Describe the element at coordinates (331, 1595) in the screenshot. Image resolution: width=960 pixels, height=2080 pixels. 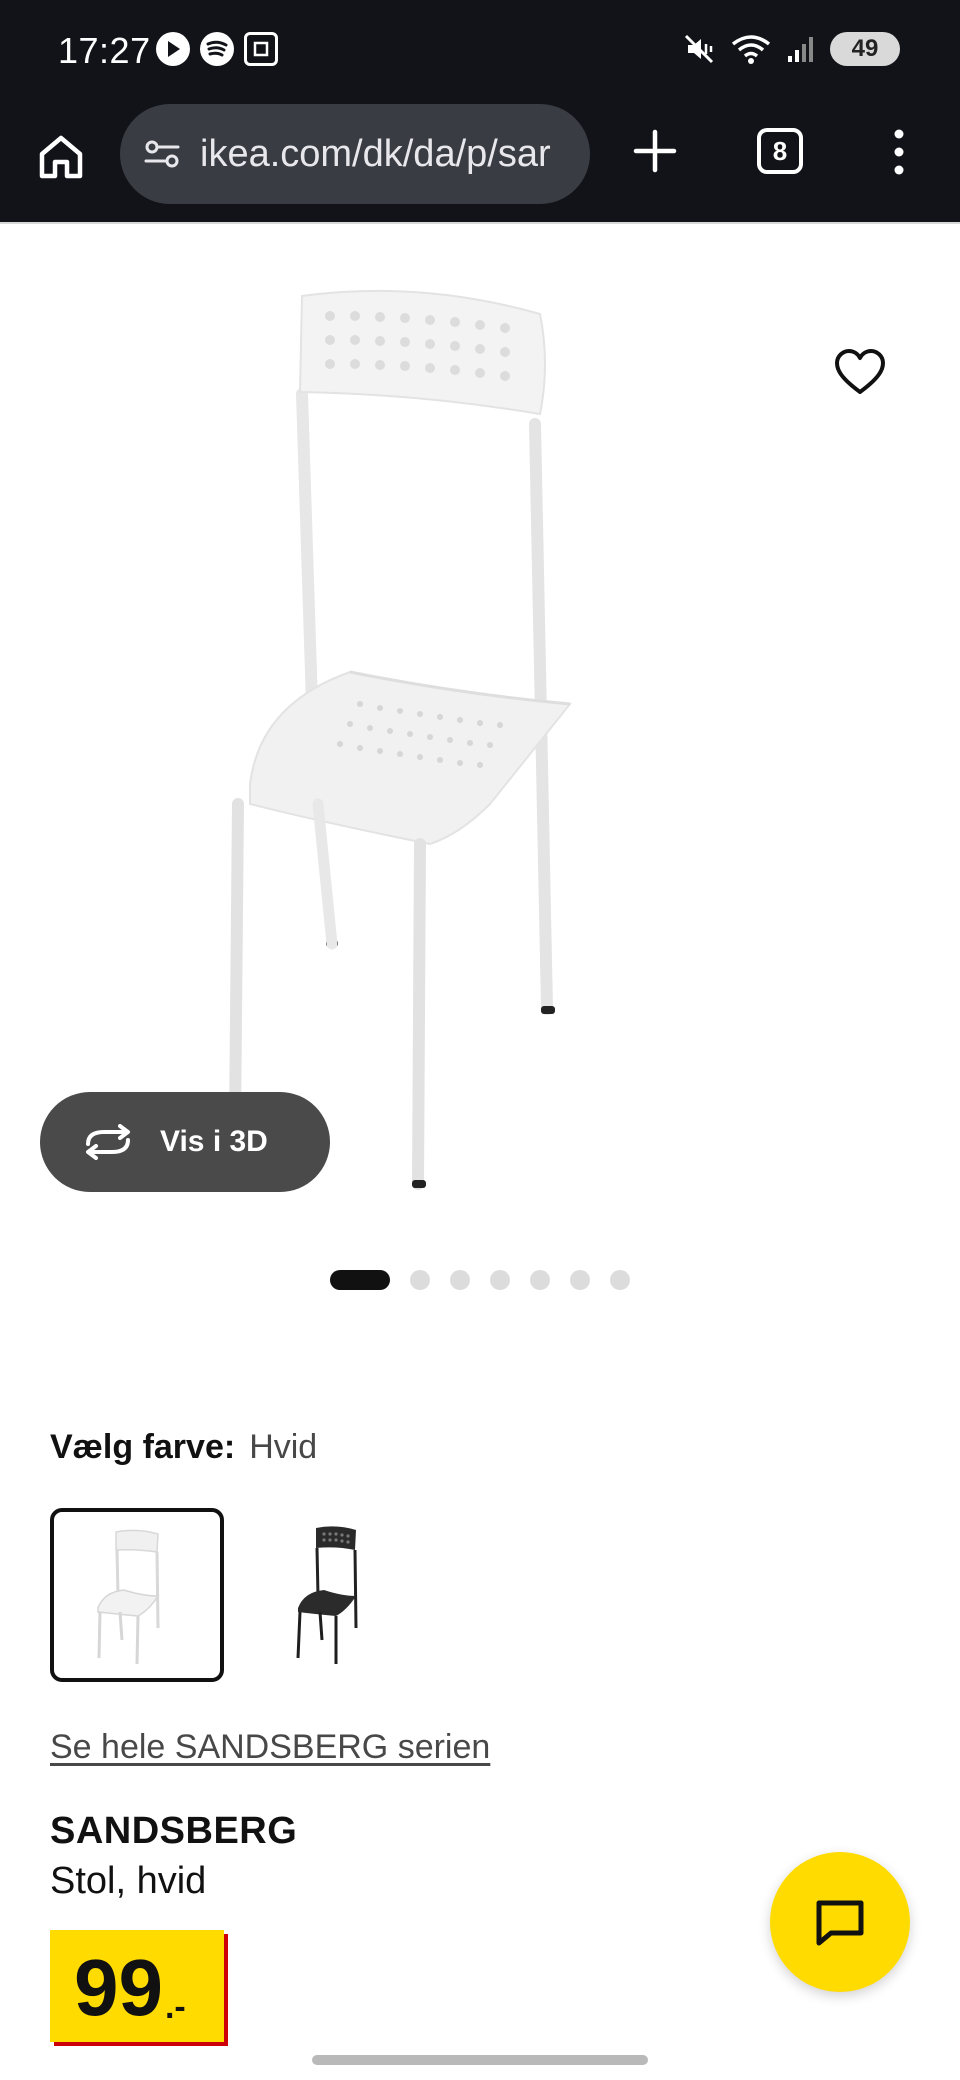
I see `swatch-black-chair` at that location.